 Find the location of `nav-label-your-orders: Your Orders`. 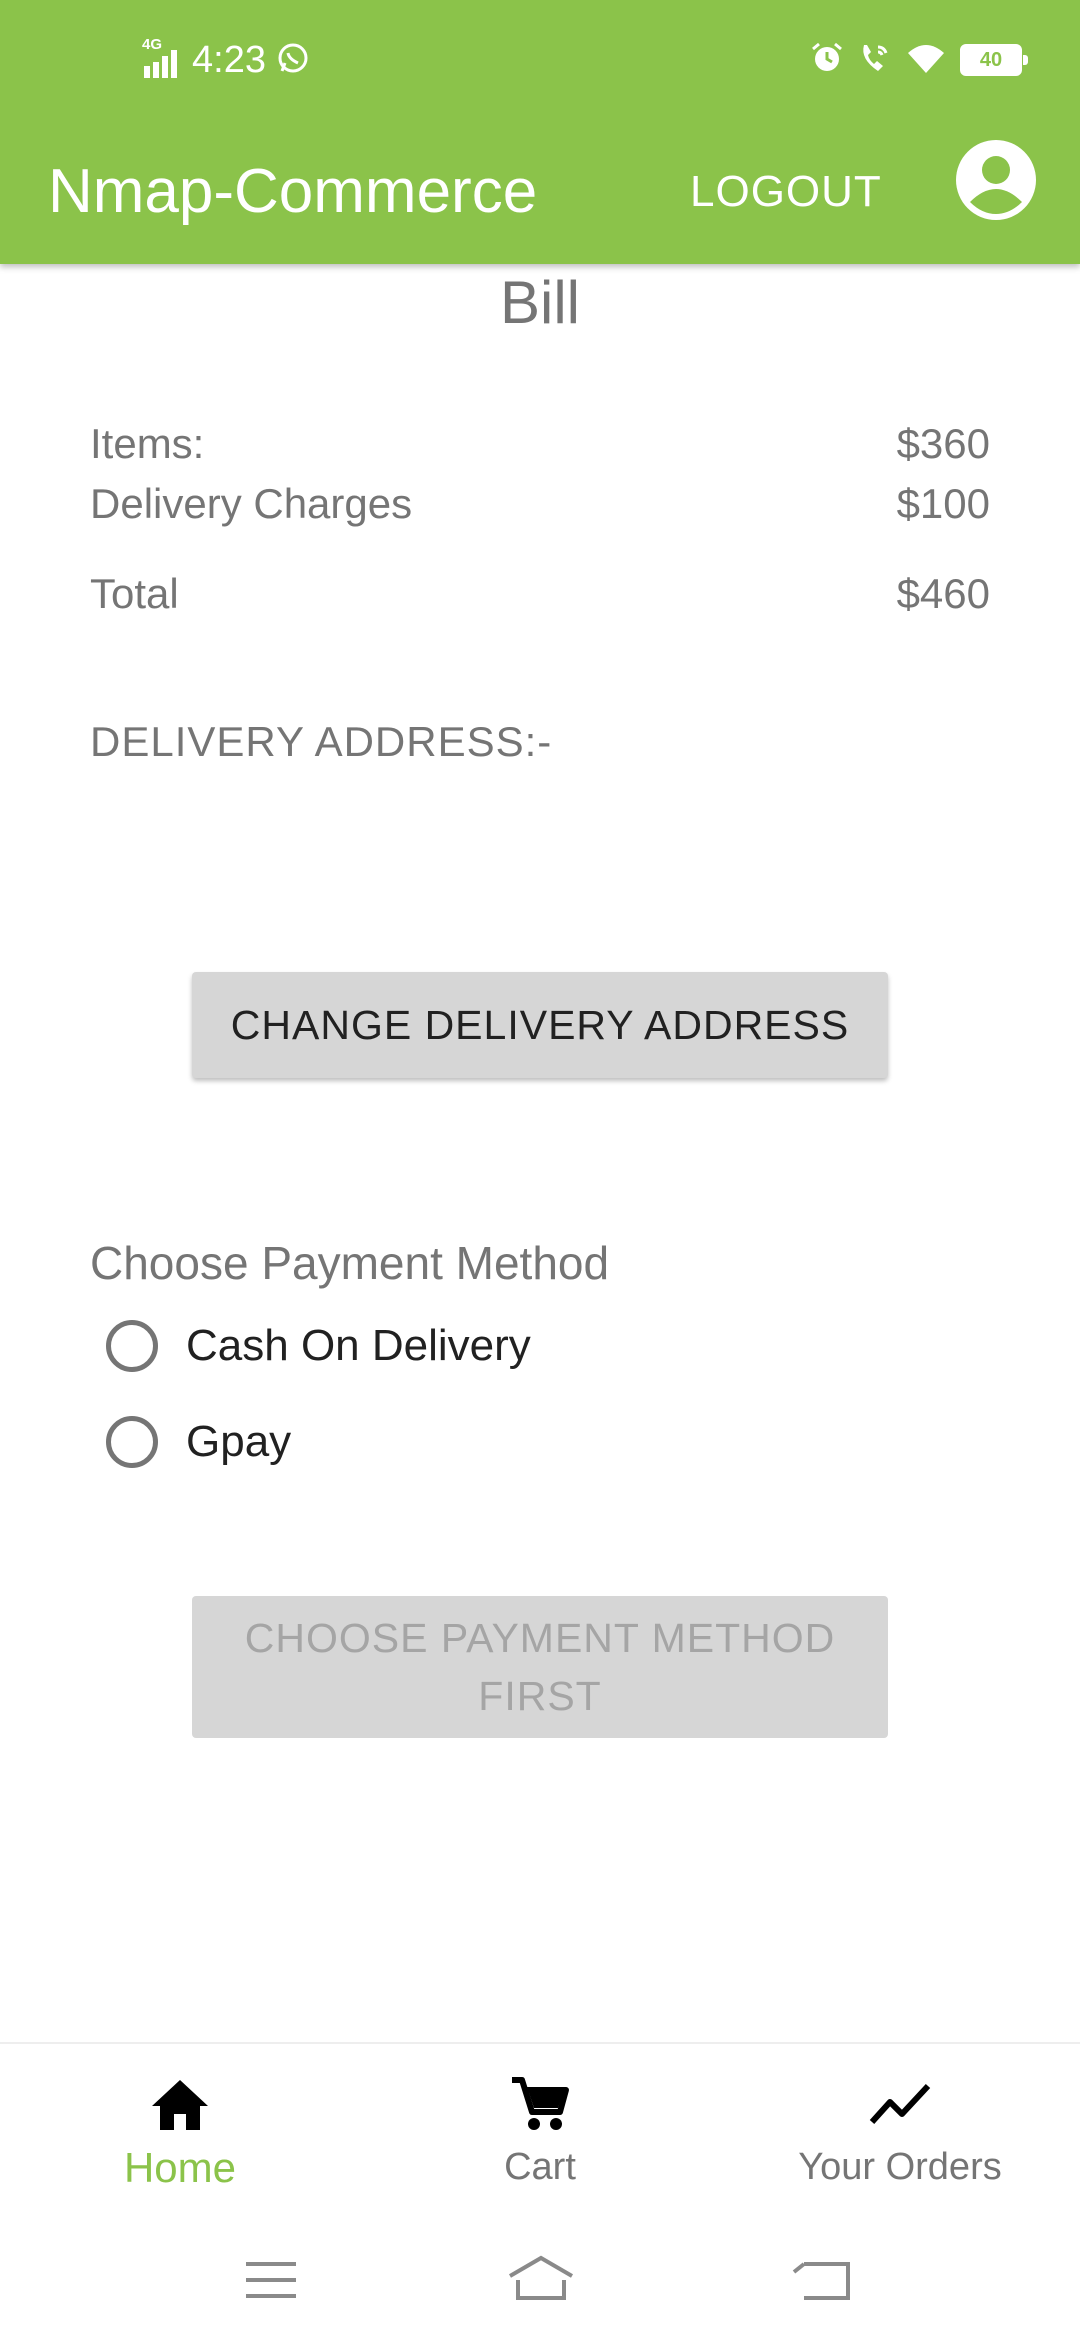

nav-label-your-orders: Your Orders is located at coordinates (900, 2167).